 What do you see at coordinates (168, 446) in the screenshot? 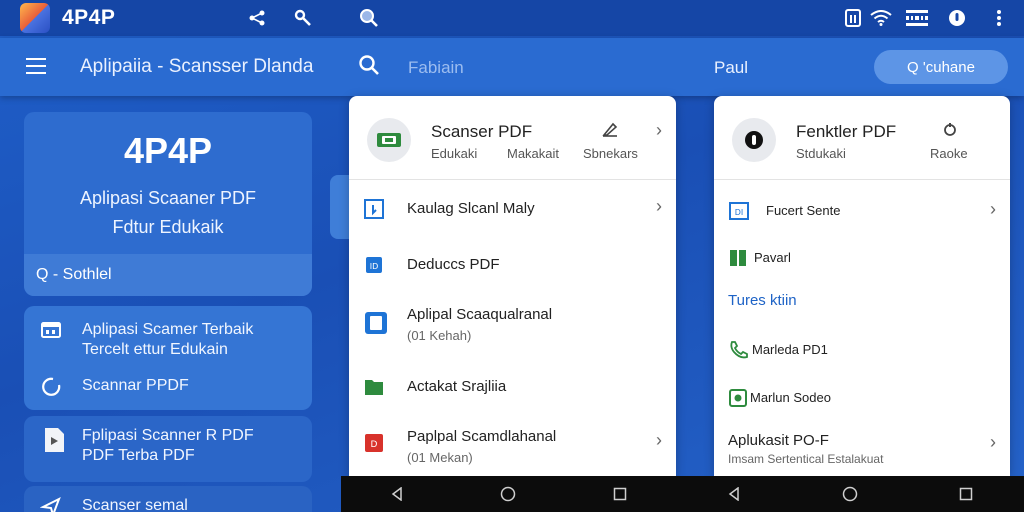
I see `left-menu-item: Fplipasi Scanner R PDF PDF Terba PDF` at bounding box center [168, 446].